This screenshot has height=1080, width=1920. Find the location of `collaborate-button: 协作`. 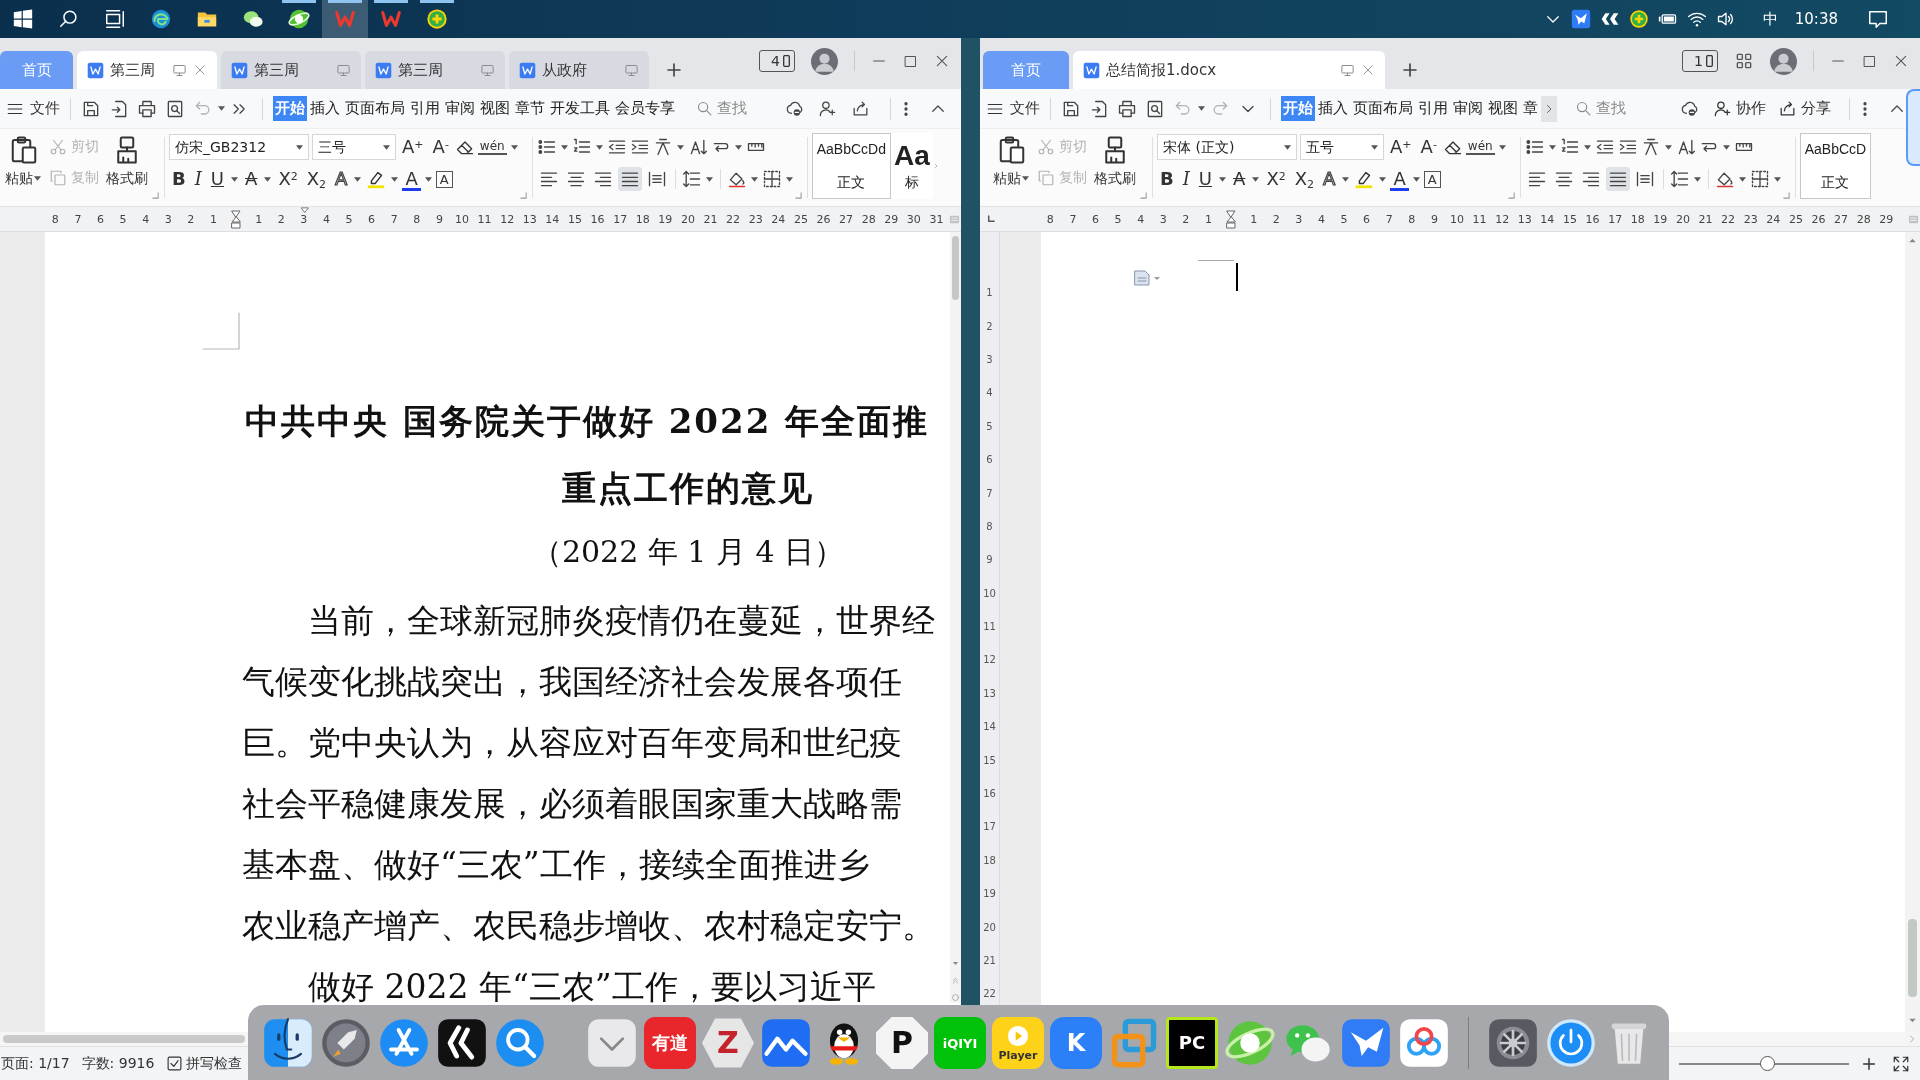

collaborate-button: 协作 is located at coordinates (1739, 108).